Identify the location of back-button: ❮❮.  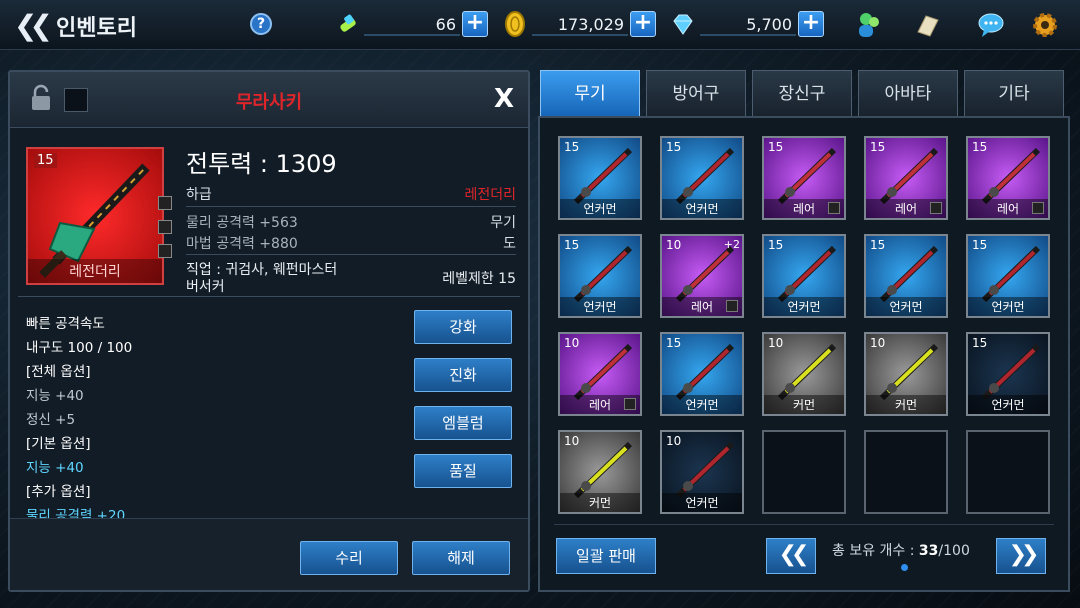
(33, 25).